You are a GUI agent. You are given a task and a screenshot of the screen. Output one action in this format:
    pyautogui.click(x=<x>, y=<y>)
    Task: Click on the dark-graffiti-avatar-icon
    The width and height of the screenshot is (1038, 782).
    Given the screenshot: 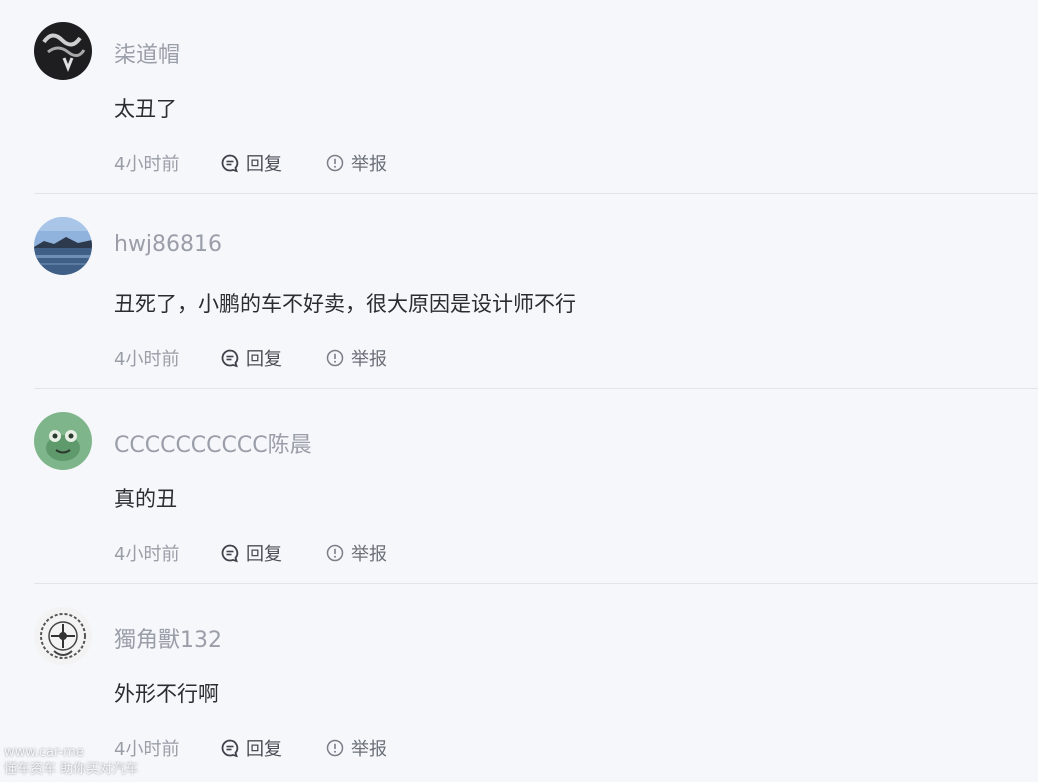 What is the action you would take?
    pyautogui.click(x=63, y=51)
    